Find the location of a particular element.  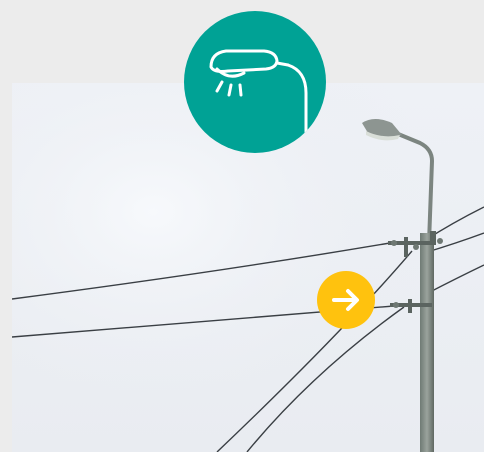

arrow-right-icon is located at coordinates (345, 300).